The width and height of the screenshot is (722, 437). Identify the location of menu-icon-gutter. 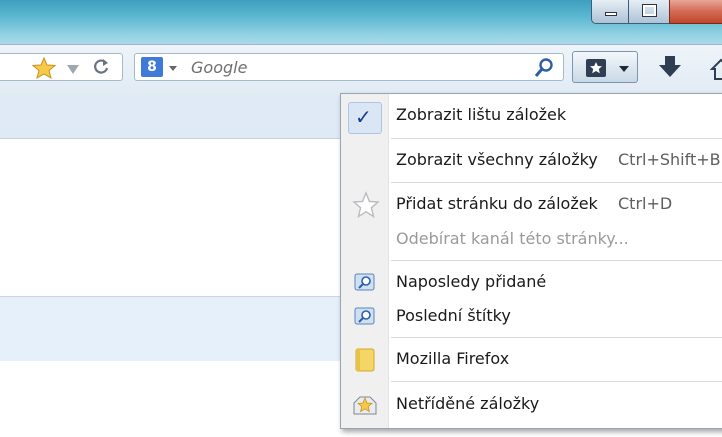
(365, 261).